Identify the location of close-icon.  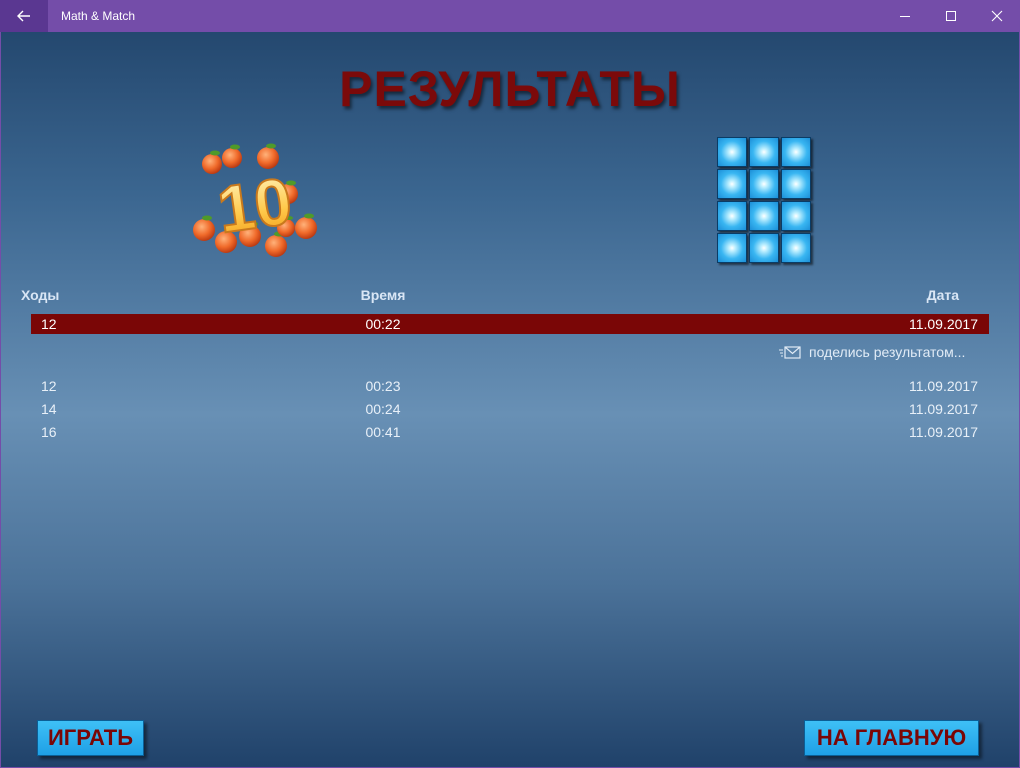
(997, 16).